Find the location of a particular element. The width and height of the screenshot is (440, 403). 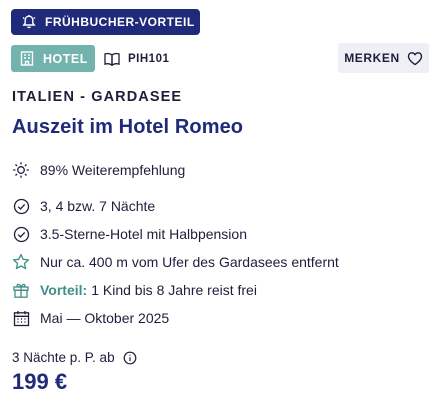

bell-icon is located at coordinates (29, 22).